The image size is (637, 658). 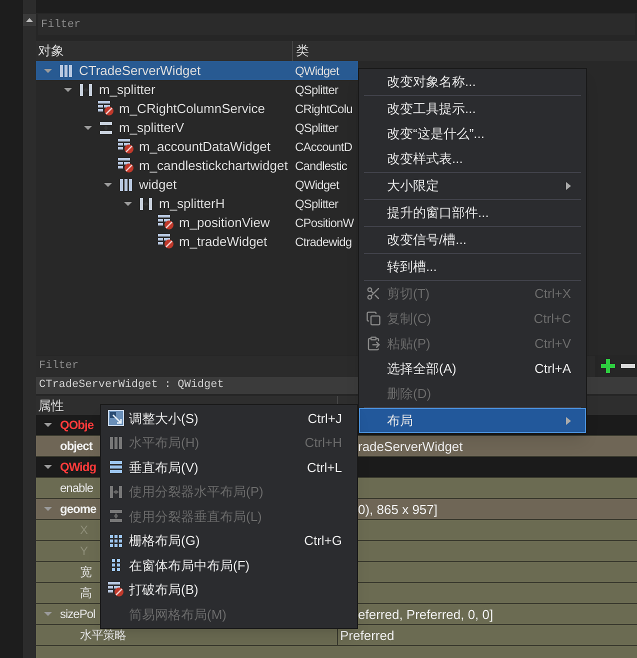 I want to click on cut-icon, so click(x=373, y=293).